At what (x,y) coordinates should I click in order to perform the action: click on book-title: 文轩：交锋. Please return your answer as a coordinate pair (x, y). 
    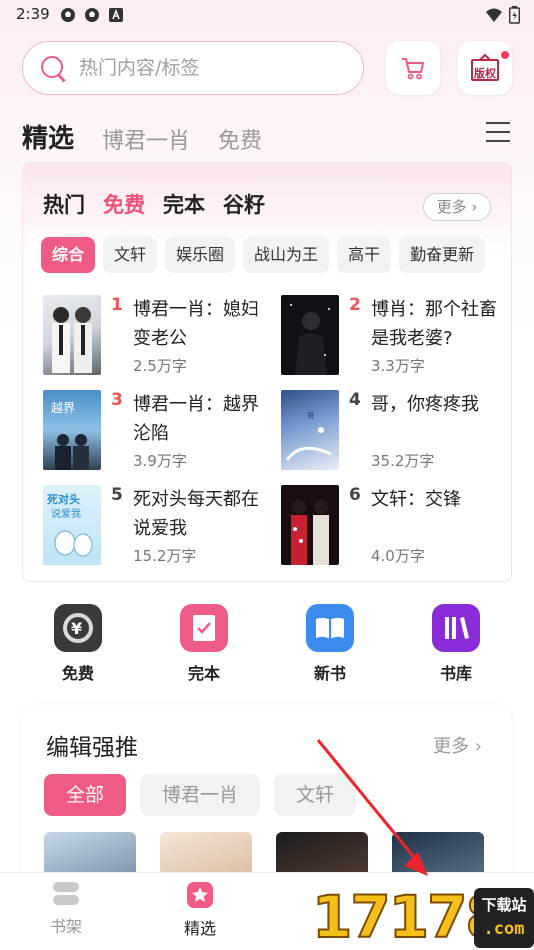
    Looking at the image, I should click on (416, 499).